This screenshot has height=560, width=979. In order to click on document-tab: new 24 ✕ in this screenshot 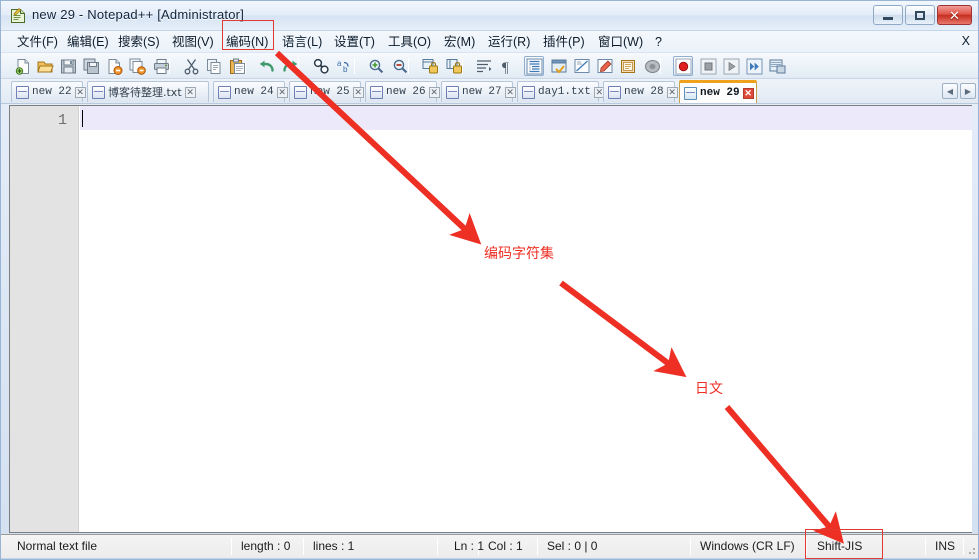, I will do `click(250, 91)`.